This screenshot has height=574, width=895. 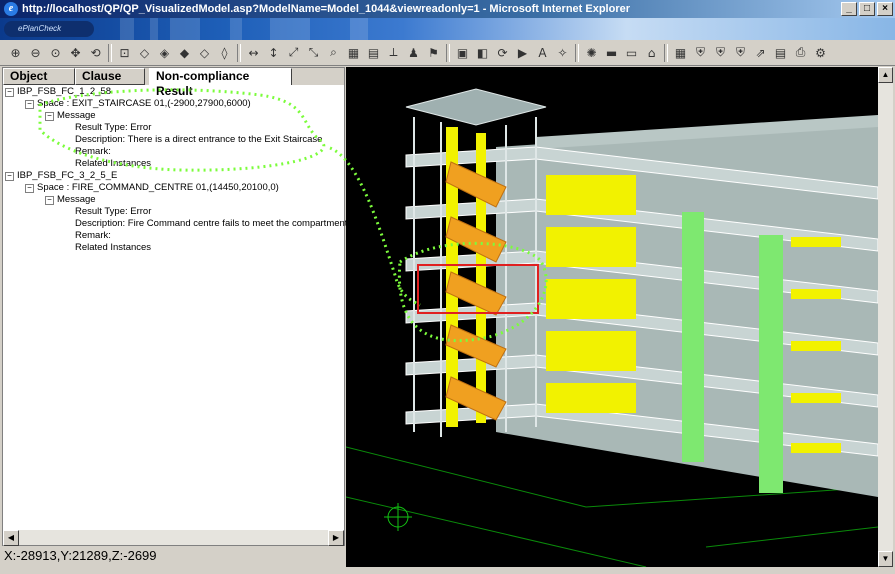 What do you see at coordinates (11, 9) in the screenshot?
I see `ie-icon: e` at bounding box center [11, 9].